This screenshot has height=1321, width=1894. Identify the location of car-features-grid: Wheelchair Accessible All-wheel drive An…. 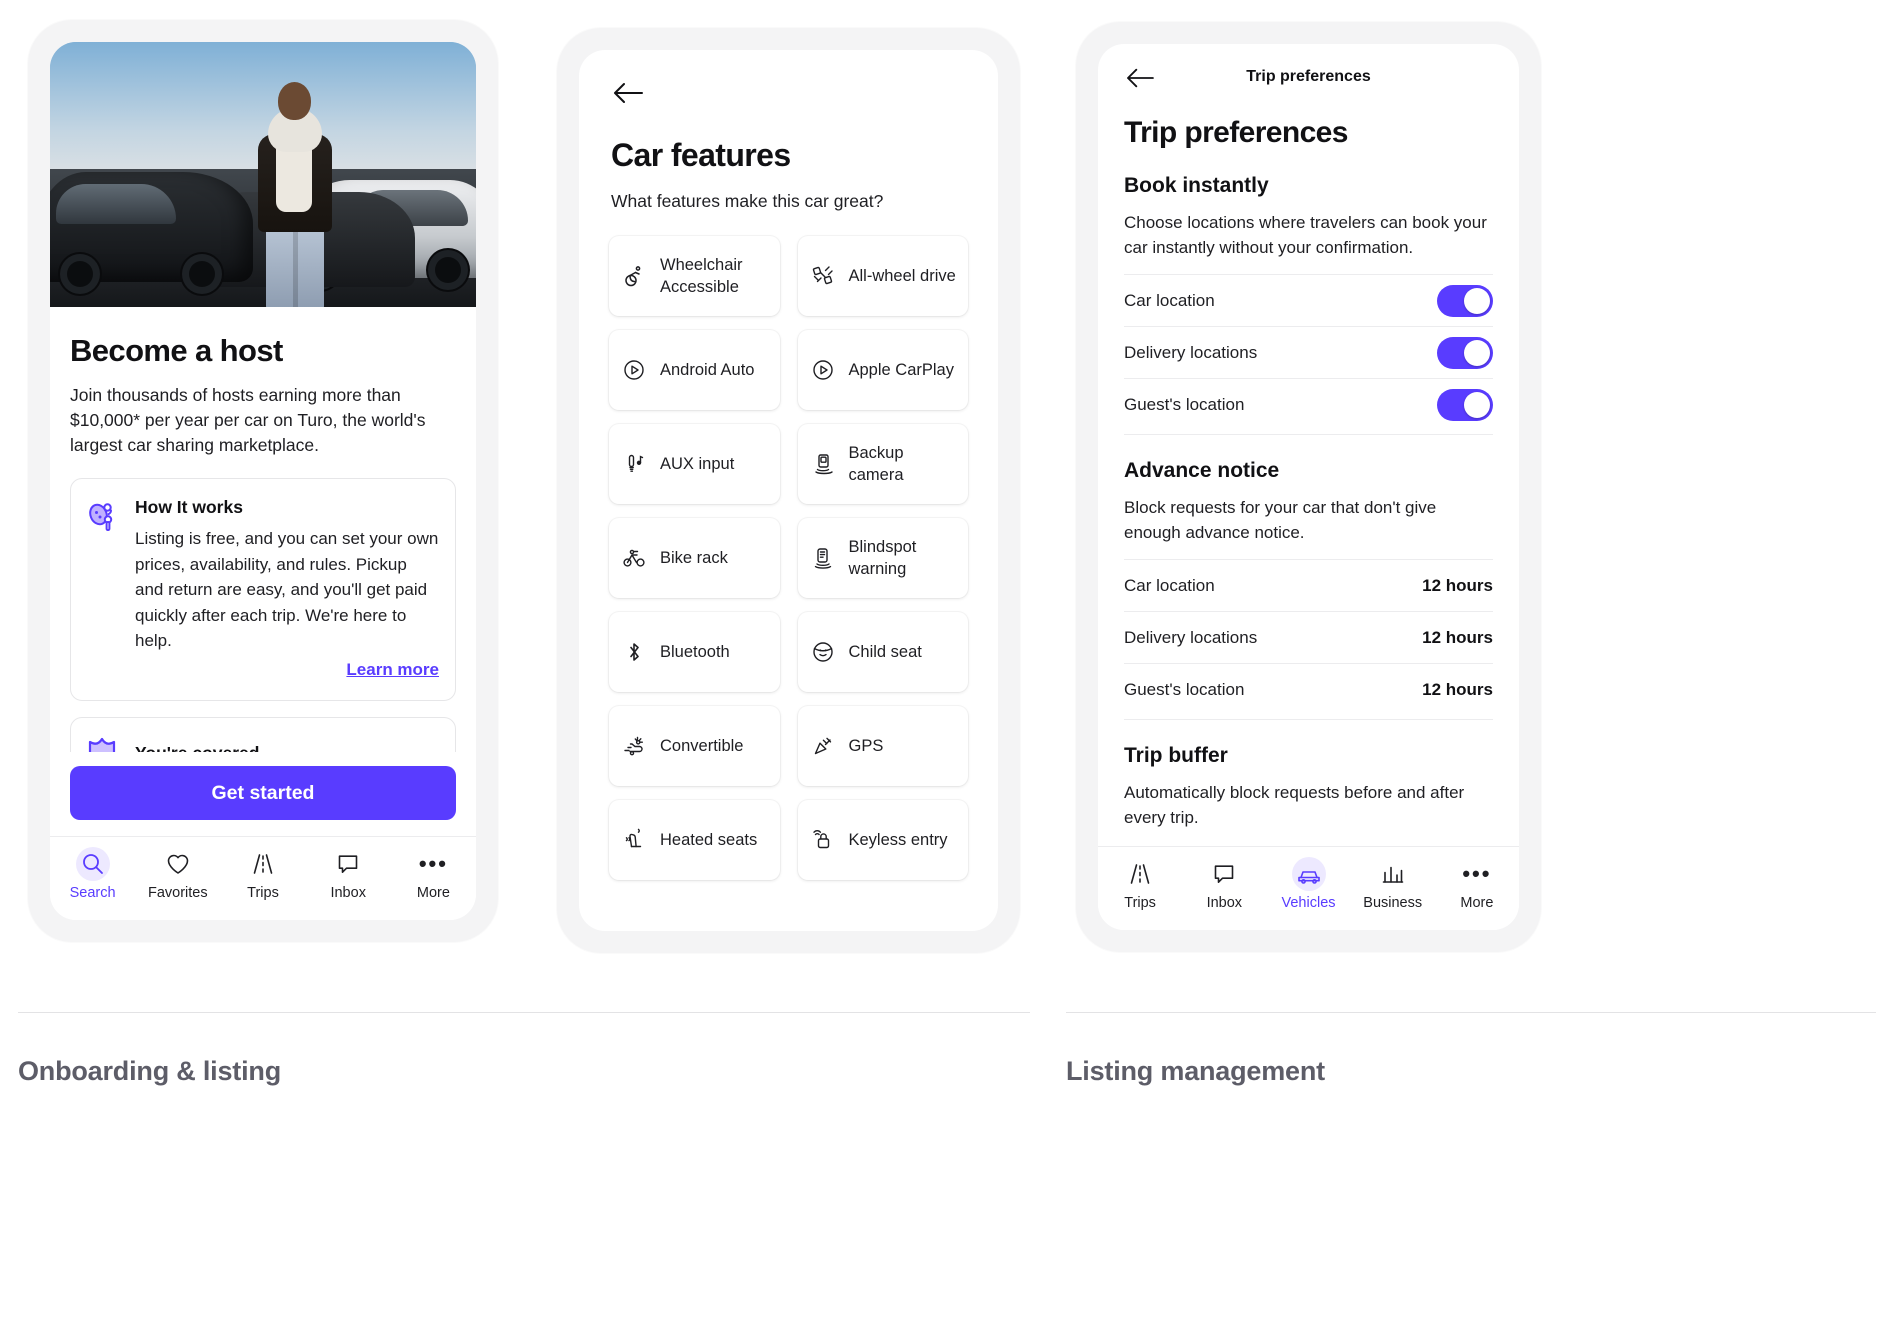
(788, 558).